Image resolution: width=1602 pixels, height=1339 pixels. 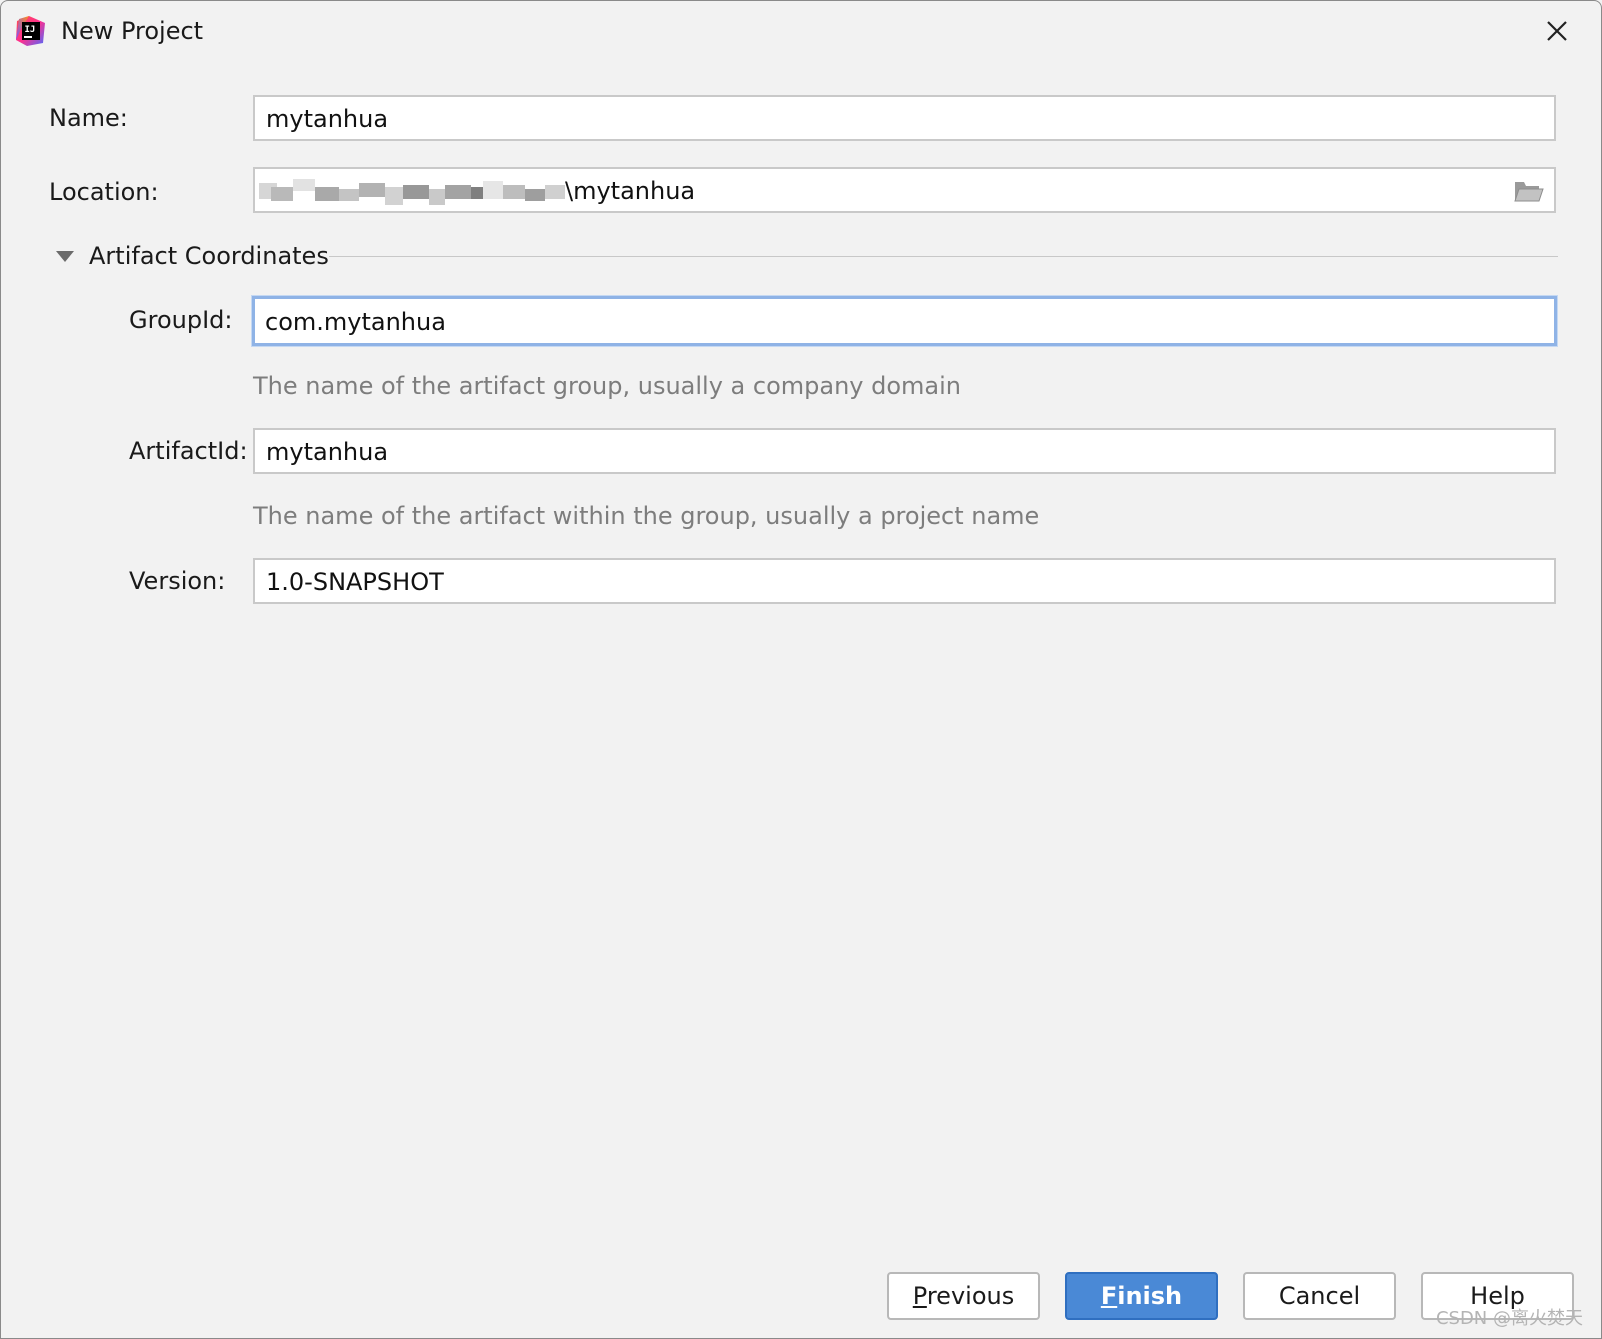 I want to click on version-input-value: 1.0-SNAPSHOT, so click(x=355, y=582).